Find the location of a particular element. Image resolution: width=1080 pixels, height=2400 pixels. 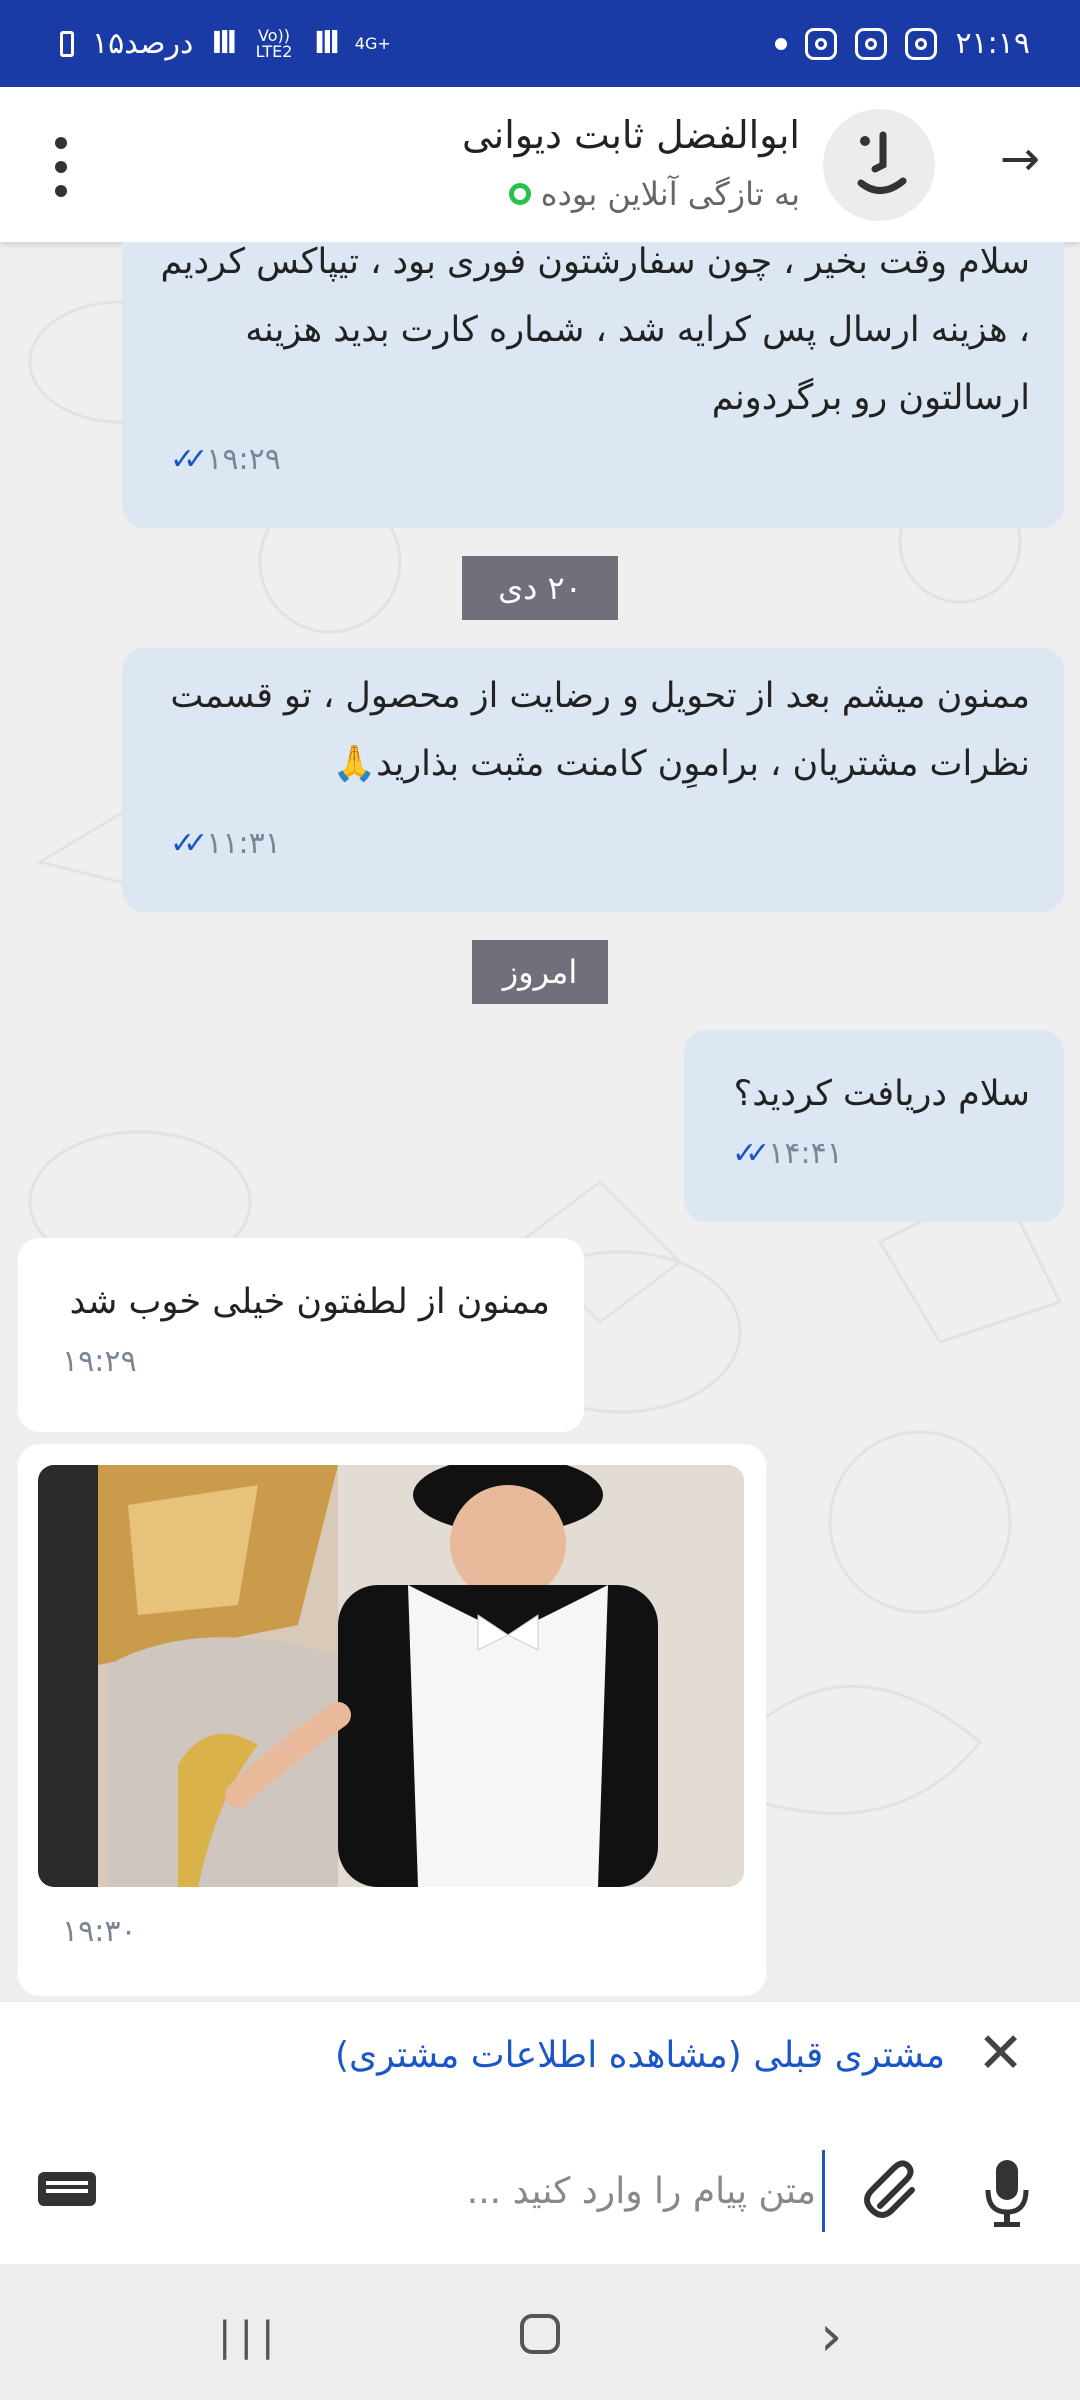

status-bar: ۱۵درصد Ill Vo)) LTE2 Ill 4G+ ۲۱:۱۹ is located at coordinates (540, 43).